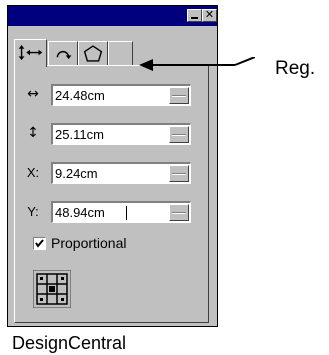 The image size is (329, 355). I want to click on width-field, so click(121, 95).